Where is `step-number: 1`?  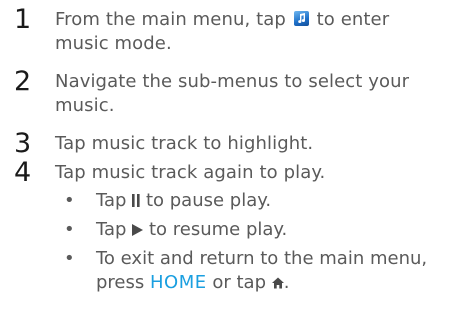 step-number: 1 is located at coordinates (23, 19).